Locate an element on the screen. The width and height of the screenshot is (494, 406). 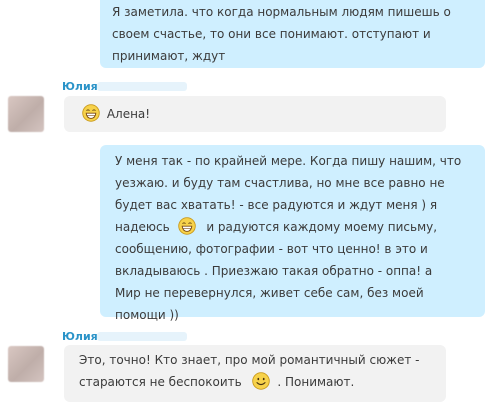
message-text: . Понимают. is located at coordinates (316, 382).